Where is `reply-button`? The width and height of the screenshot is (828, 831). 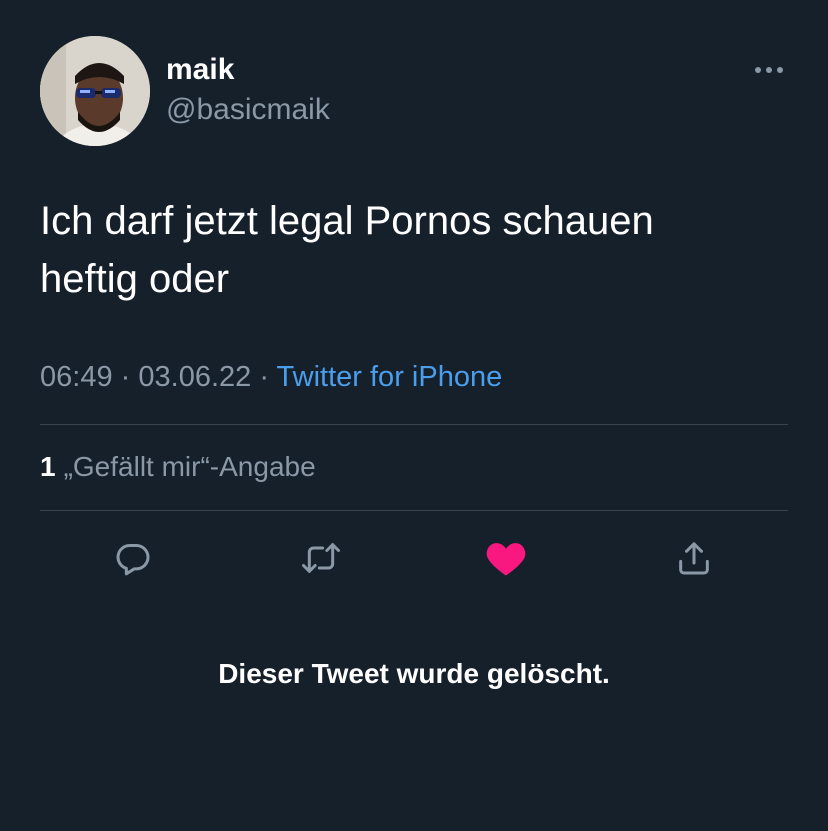
reply-button is located at coordinates (133, 558).